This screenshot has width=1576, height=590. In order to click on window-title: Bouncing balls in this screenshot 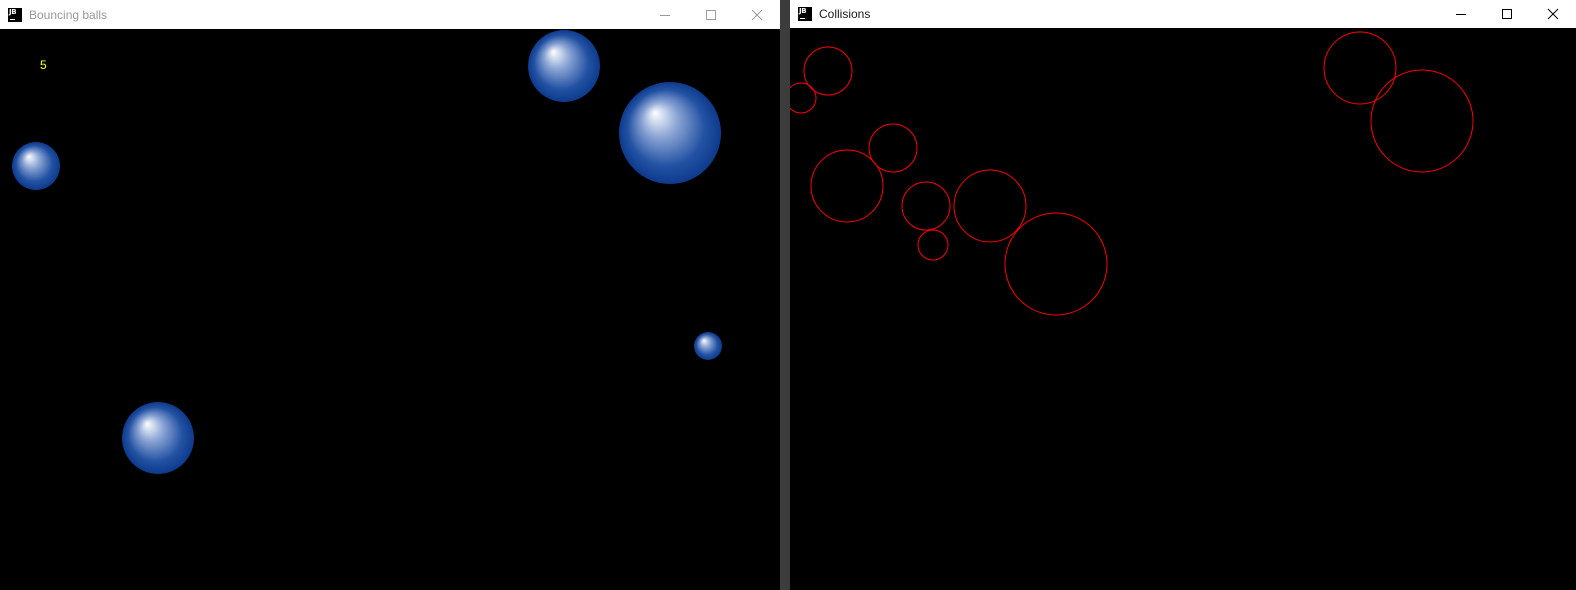, I will do `click(68, 14)`.